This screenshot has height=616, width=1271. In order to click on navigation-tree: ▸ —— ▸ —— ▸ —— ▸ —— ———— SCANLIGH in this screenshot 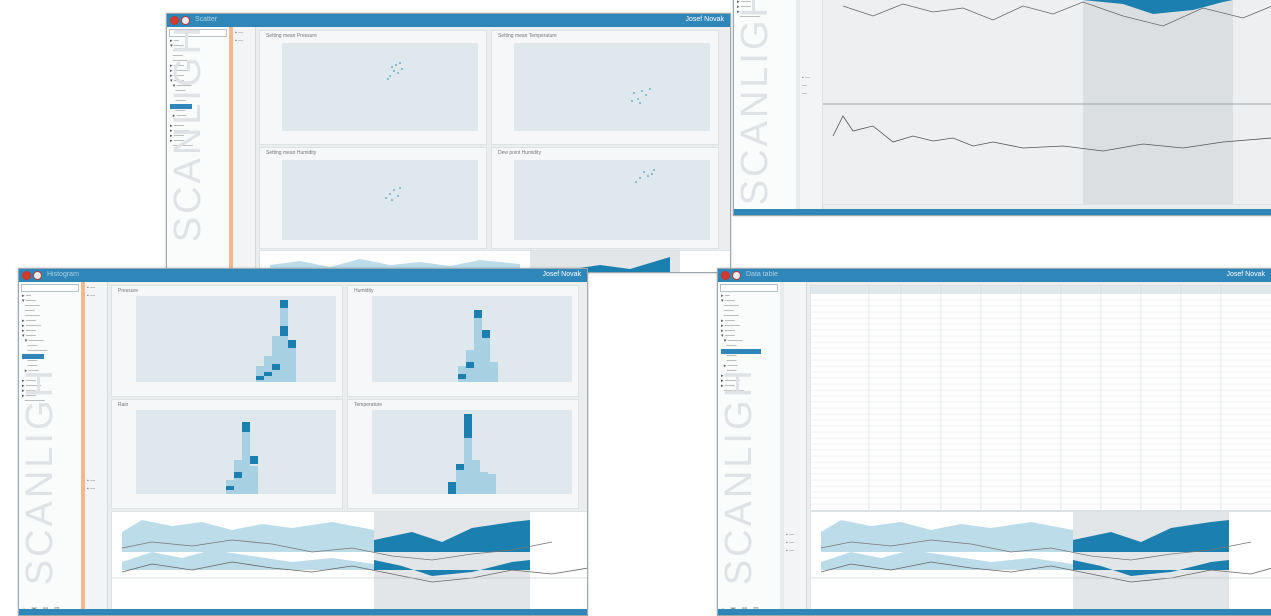, I will do `click(765, 107)`.